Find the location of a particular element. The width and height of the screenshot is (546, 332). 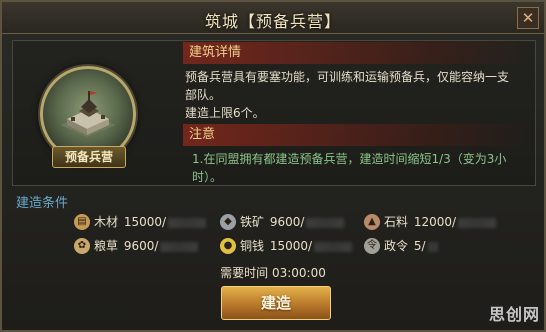

resource-coin: ● 铜钱 15000/ is located at coordinates (286, 246).